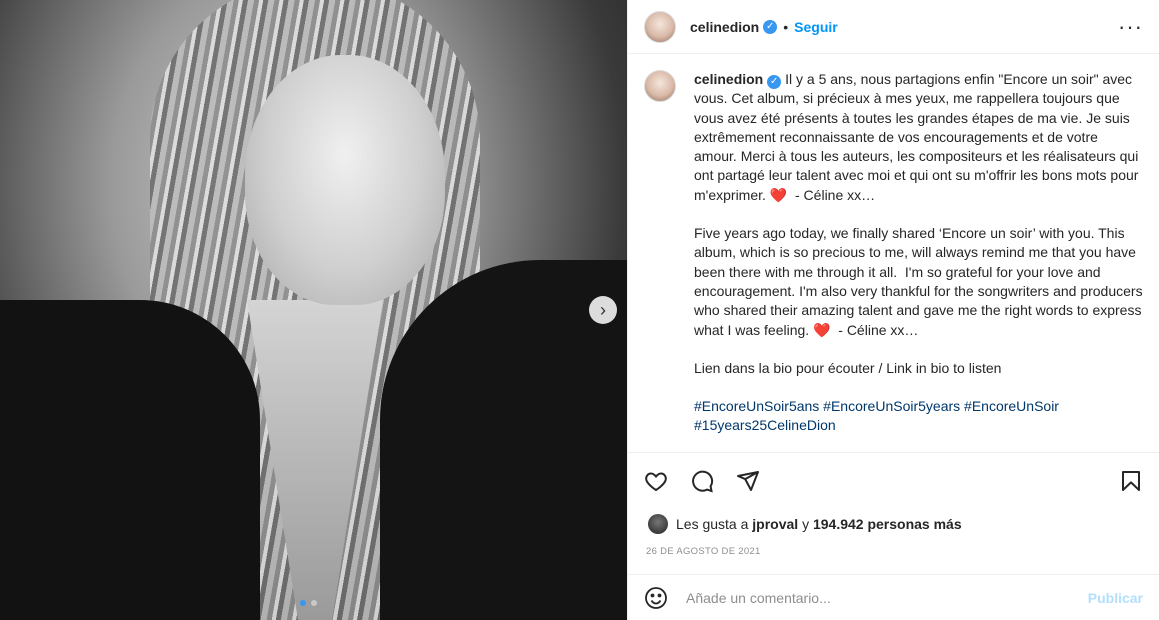 The height and width of the screenshot is (620, 1159). Describe the element at coordinates (660, 86) in the screenshot. I see `caption-avatar` at that location.